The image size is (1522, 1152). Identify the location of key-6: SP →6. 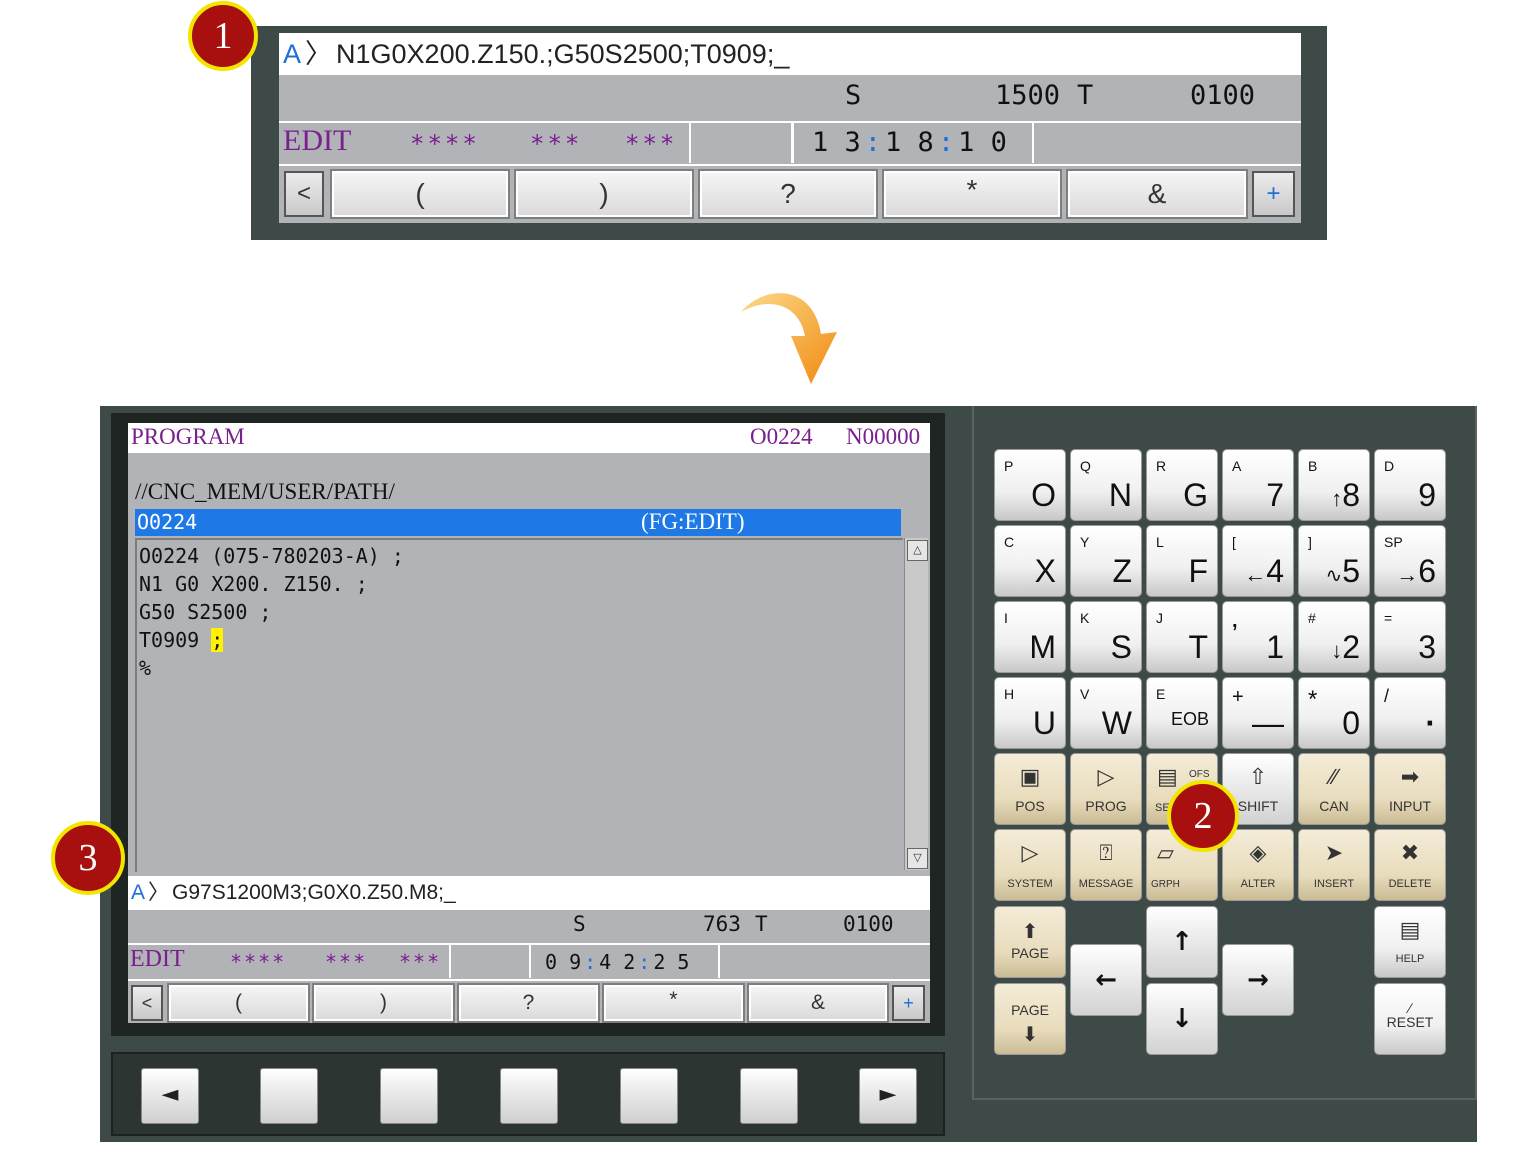
(1410, 561).